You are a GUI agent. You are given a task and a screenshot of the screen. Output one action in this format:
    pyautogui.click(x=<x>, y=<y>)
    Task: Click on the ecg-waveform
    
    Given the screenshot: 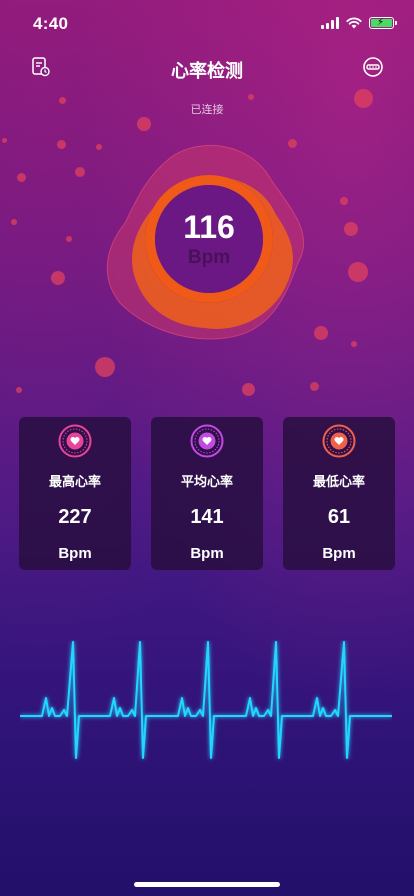 What is the action you would take?
    pyautogui.click(x=206, y=700)
    